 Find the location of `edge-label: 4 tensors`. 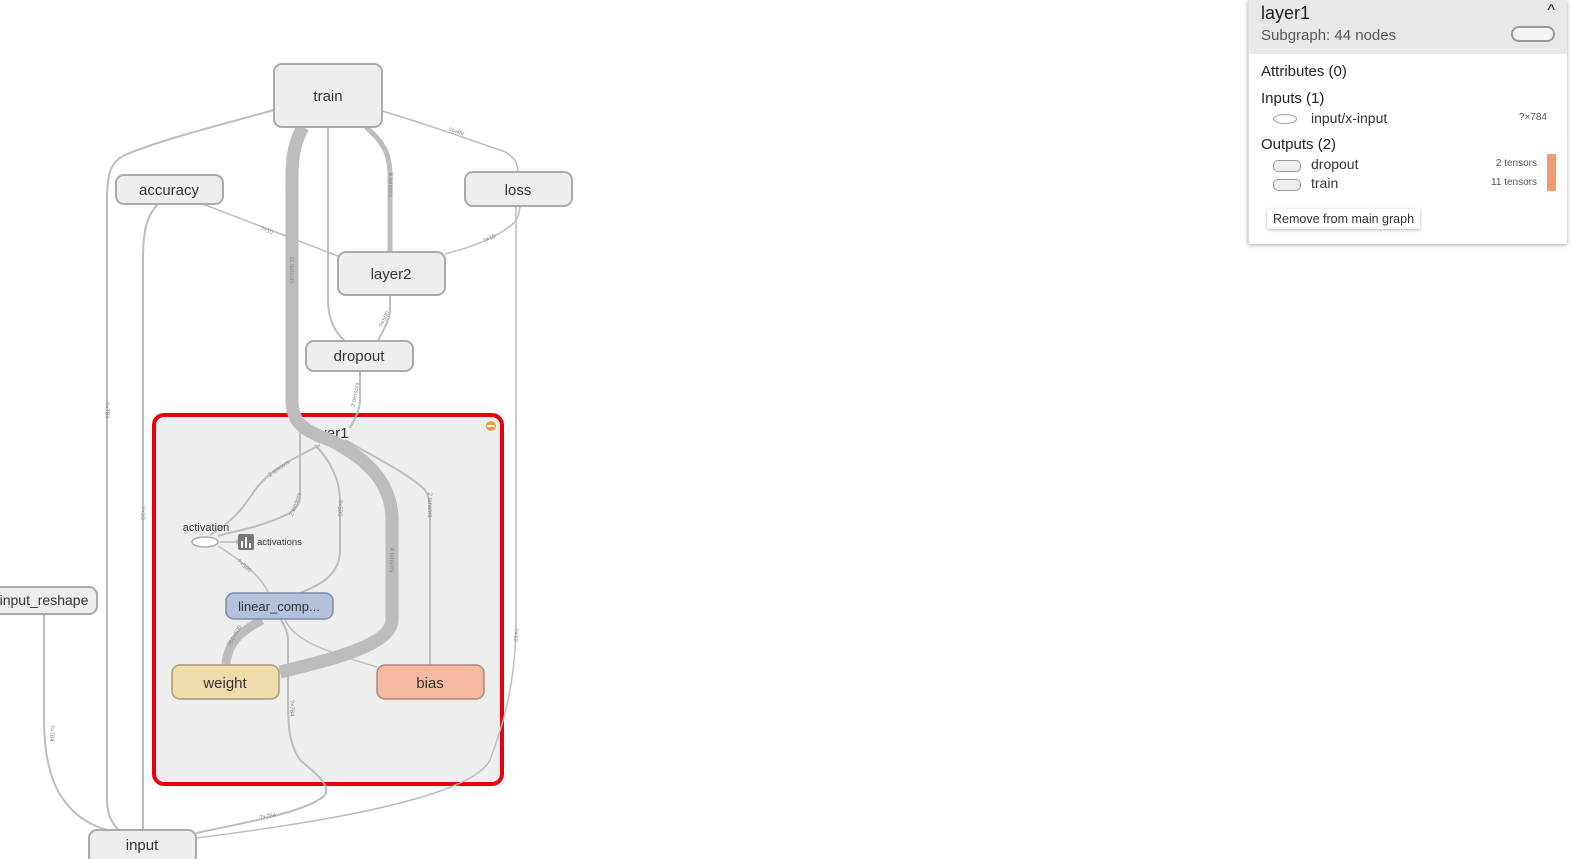

edge-label: 4 tensors is located at coordinates (391, 560).